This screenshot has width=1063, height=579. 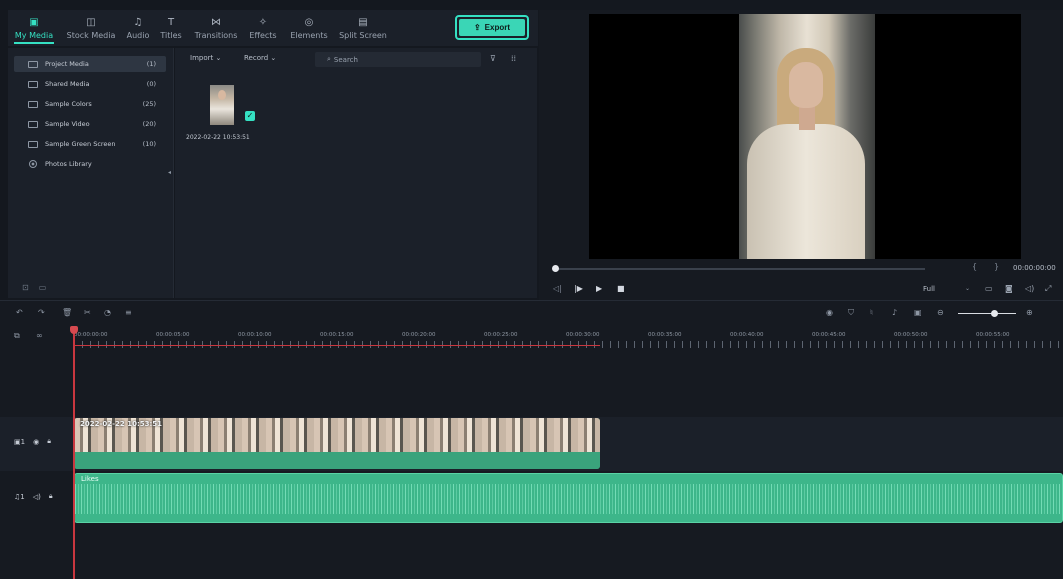 I want to click on speed-icon: ◔, so click(x=107, y=312).